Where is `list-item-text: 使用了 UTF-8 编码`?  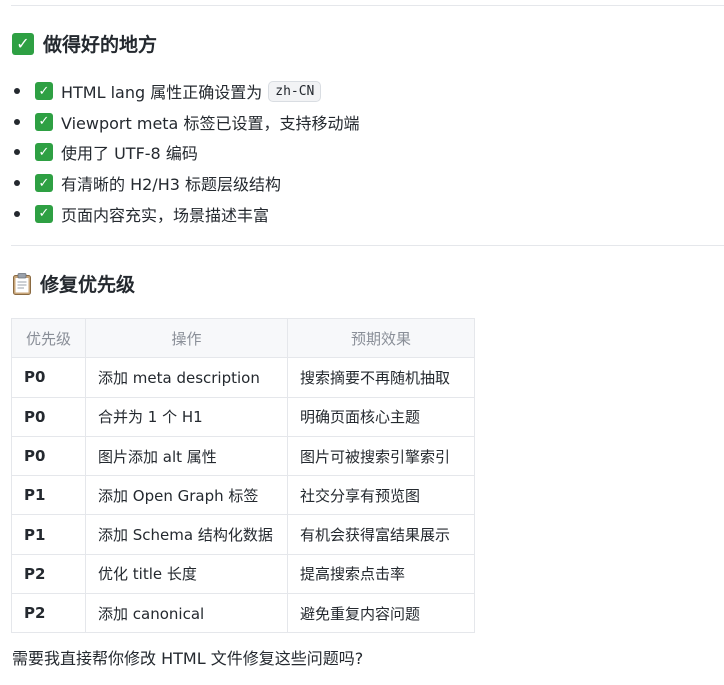
list-item-text: 使用了 UTF-8 编码 is located at coordinates (129, 154).